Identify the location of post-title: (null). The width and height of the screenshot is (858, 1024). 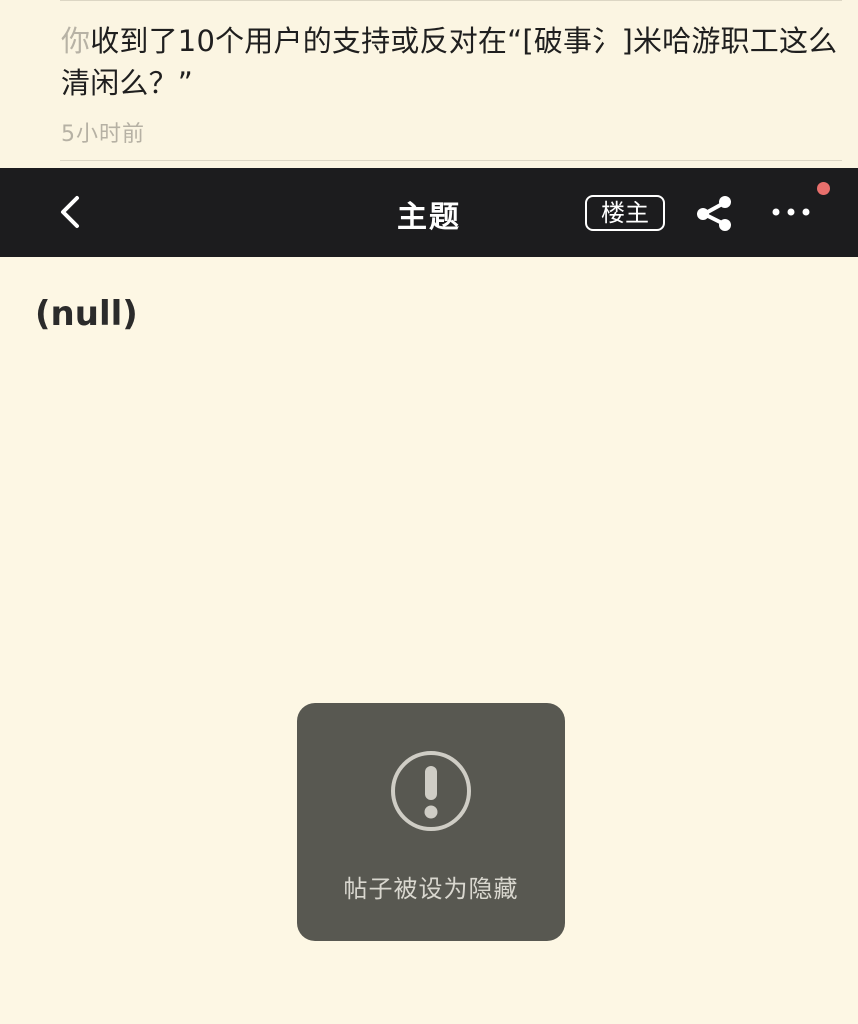
(86, 314).